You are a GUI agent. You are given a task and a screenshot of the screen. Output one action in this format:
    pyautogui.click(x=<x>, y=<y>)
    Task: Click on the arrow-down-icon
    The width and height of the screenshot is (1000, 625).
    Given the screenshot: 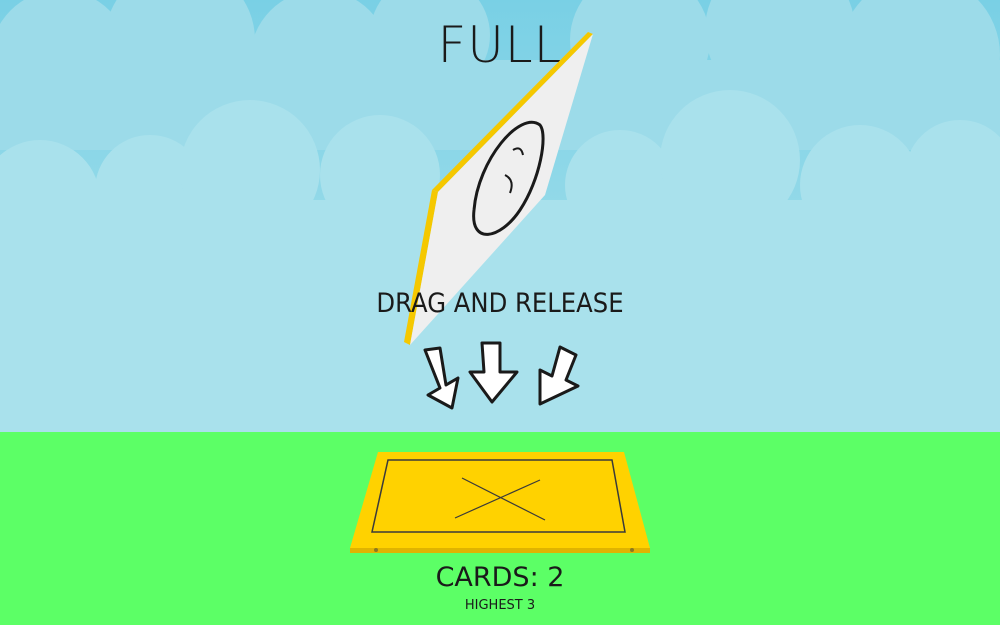 What is the action you would take?
    pyautogui.click(x=493, y=372)
    